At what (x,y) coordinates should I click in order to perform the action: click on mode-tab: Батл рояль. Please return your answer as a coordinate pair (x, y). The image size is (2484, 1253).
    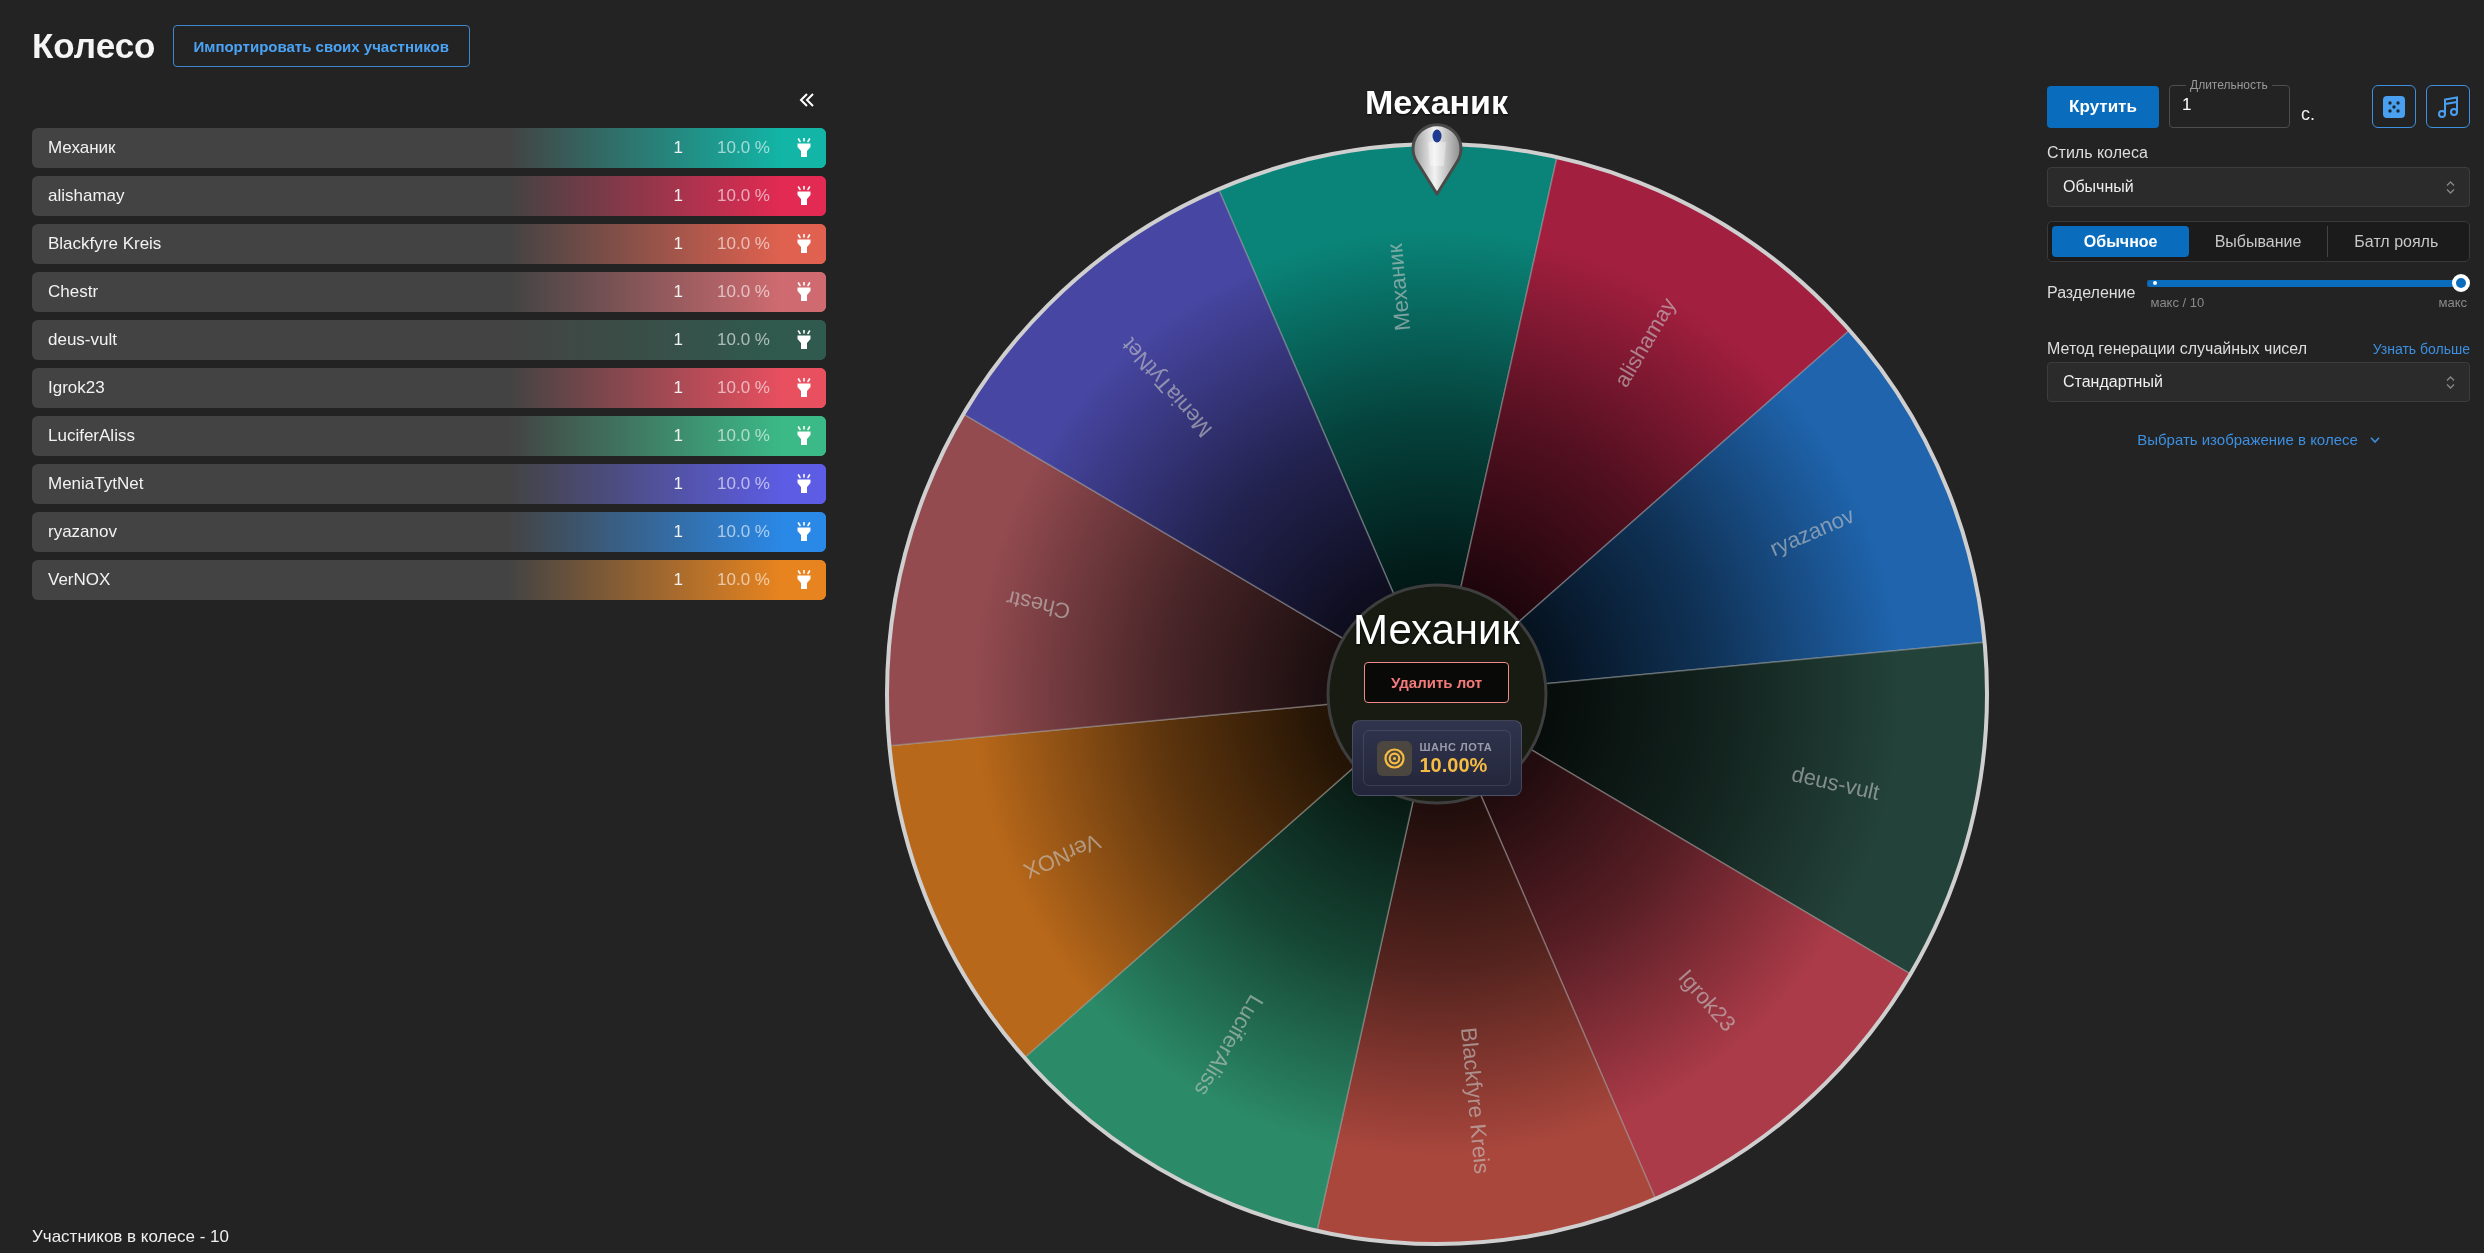
    Looking at the image, I should click on (2395, 241).